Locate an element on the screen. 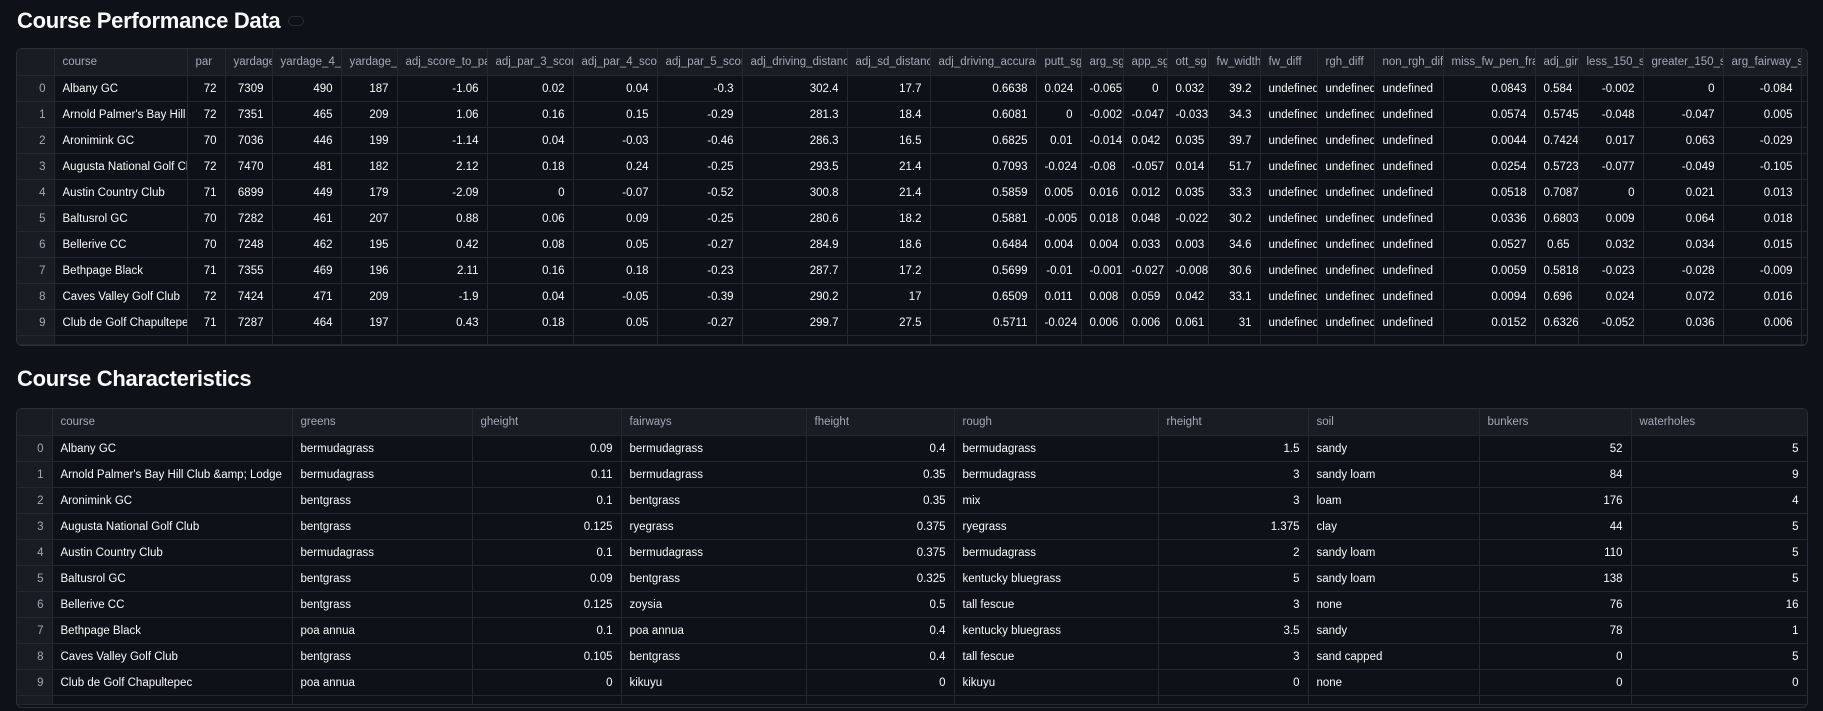 The height and width of the screenshot is (711, 1823). cell-par: 70 is located at coordinates (206, 244).